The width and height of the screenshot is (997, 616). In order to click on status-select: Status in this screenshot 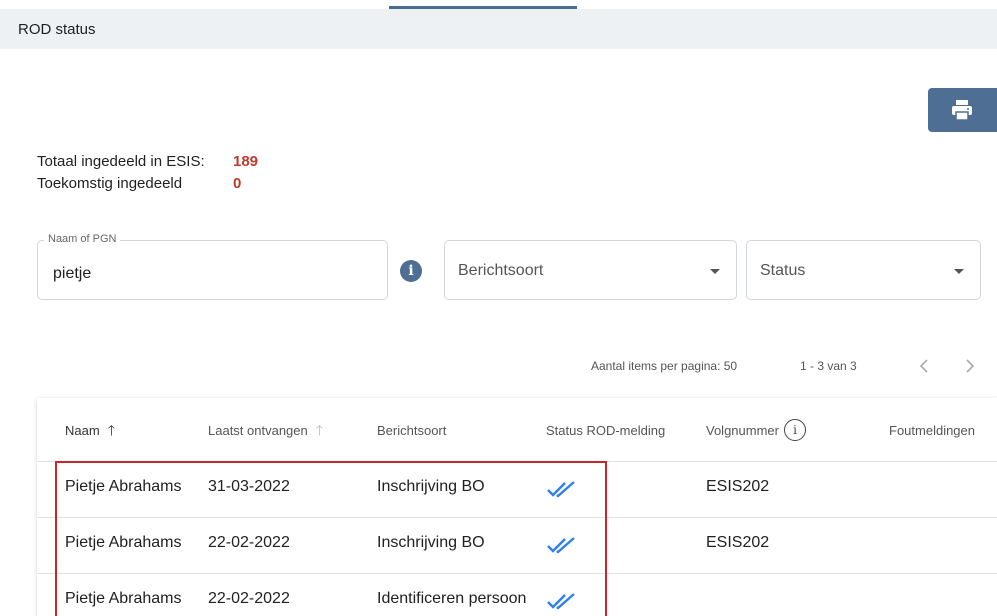, I will do `click(863, 270)`.